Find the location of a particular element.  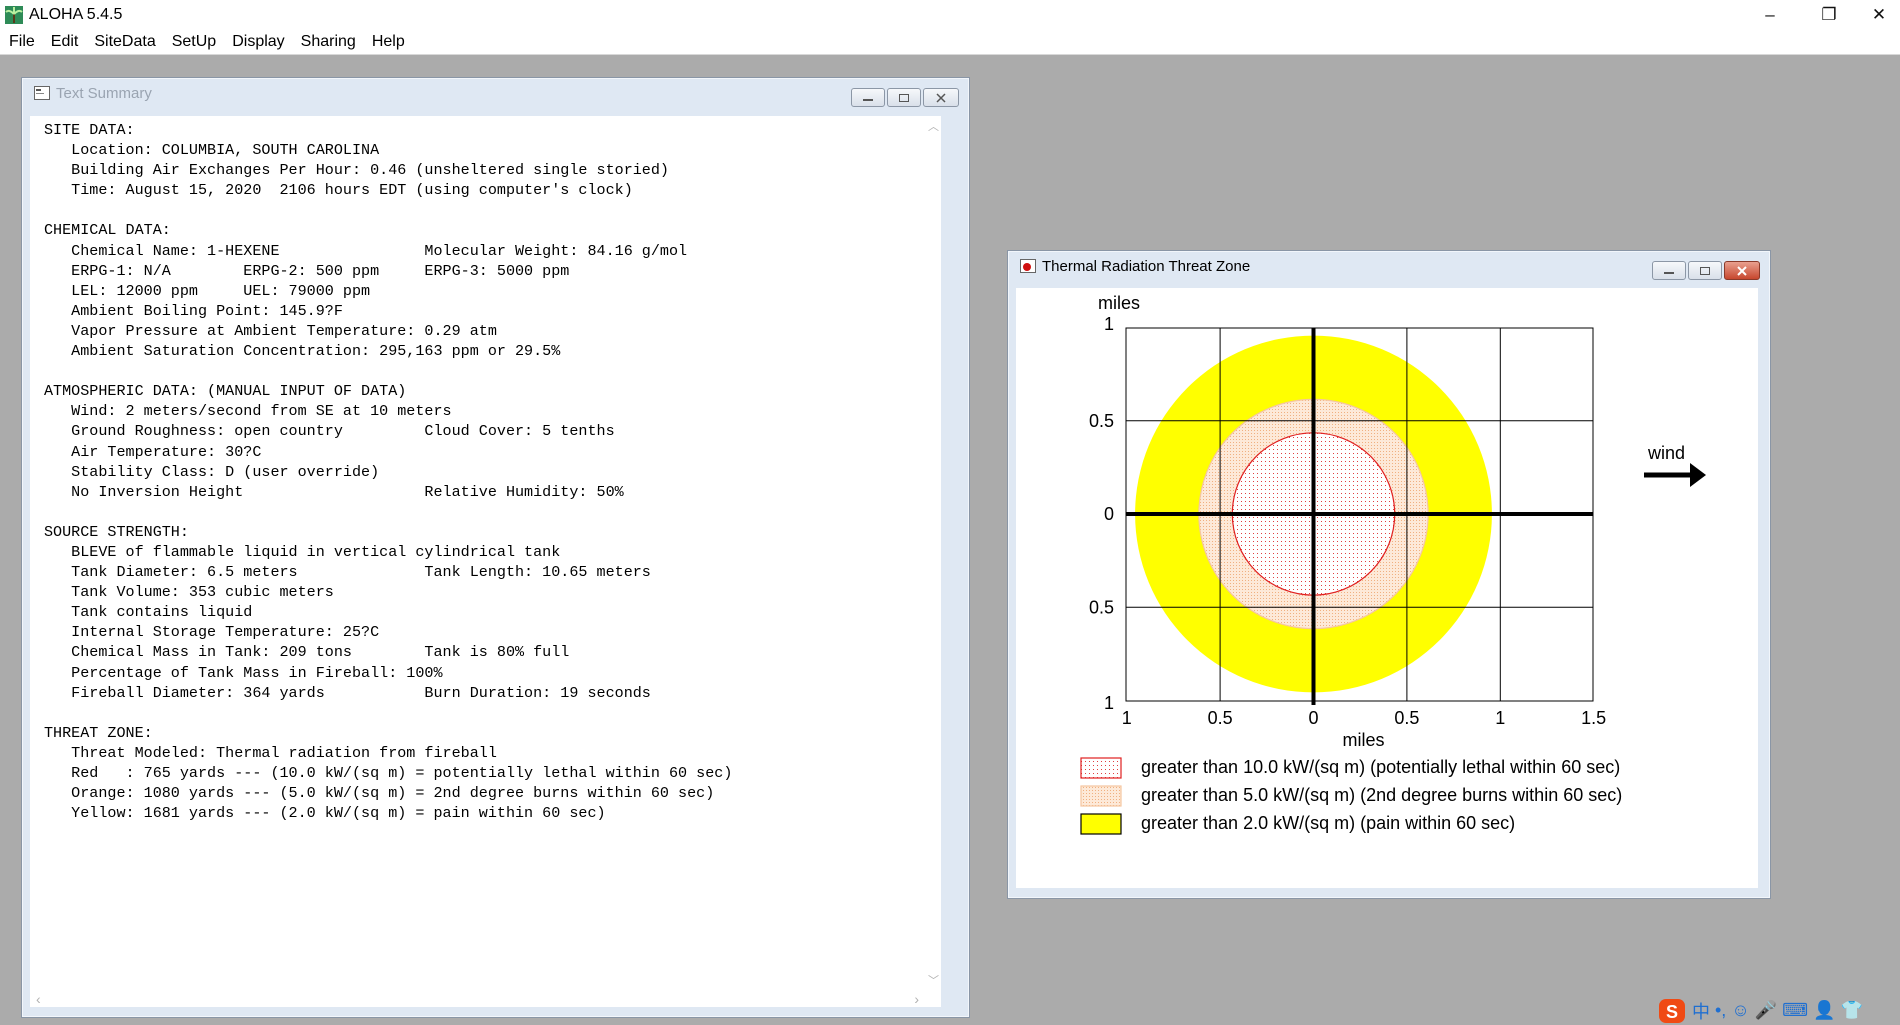

wind-arrow-icon is located at coordinates (1675, 475).